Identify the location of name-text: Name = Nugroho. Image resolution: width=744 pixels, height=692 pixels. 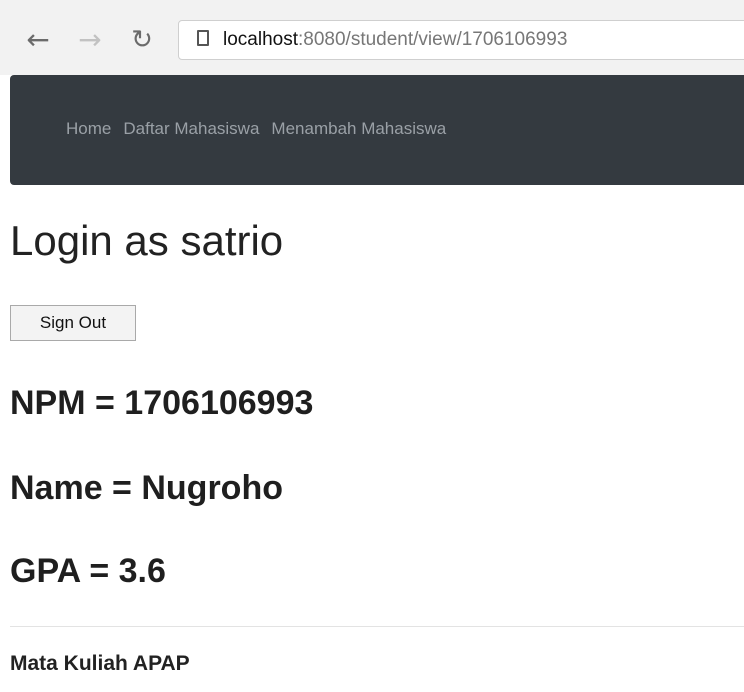
(146, 488).